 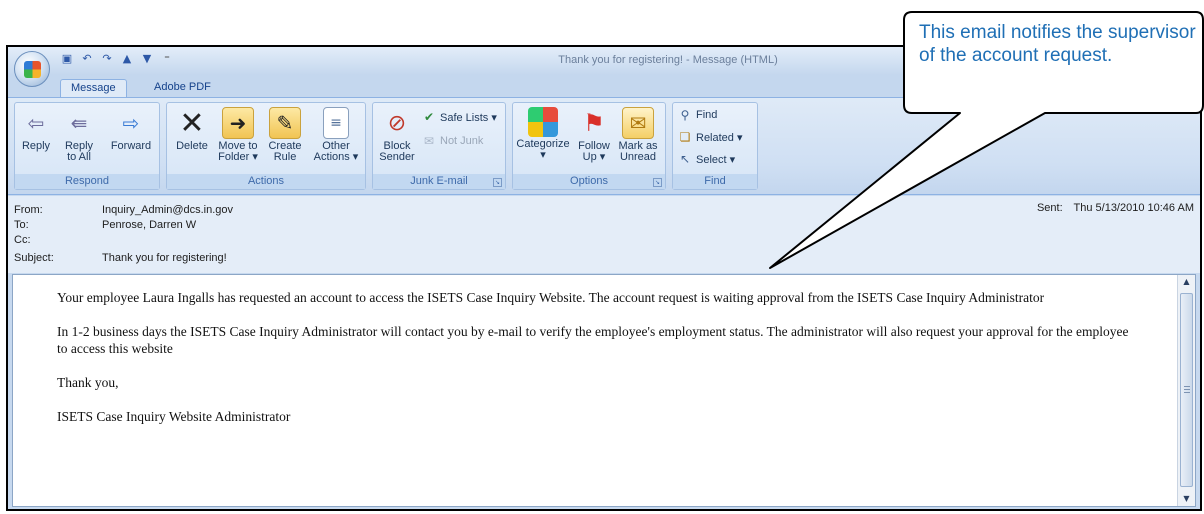 What do you see at coordinates (336, 123) in the screenshot?
I see `other-actions-icon: ≡` at bounding box center [336, 123].